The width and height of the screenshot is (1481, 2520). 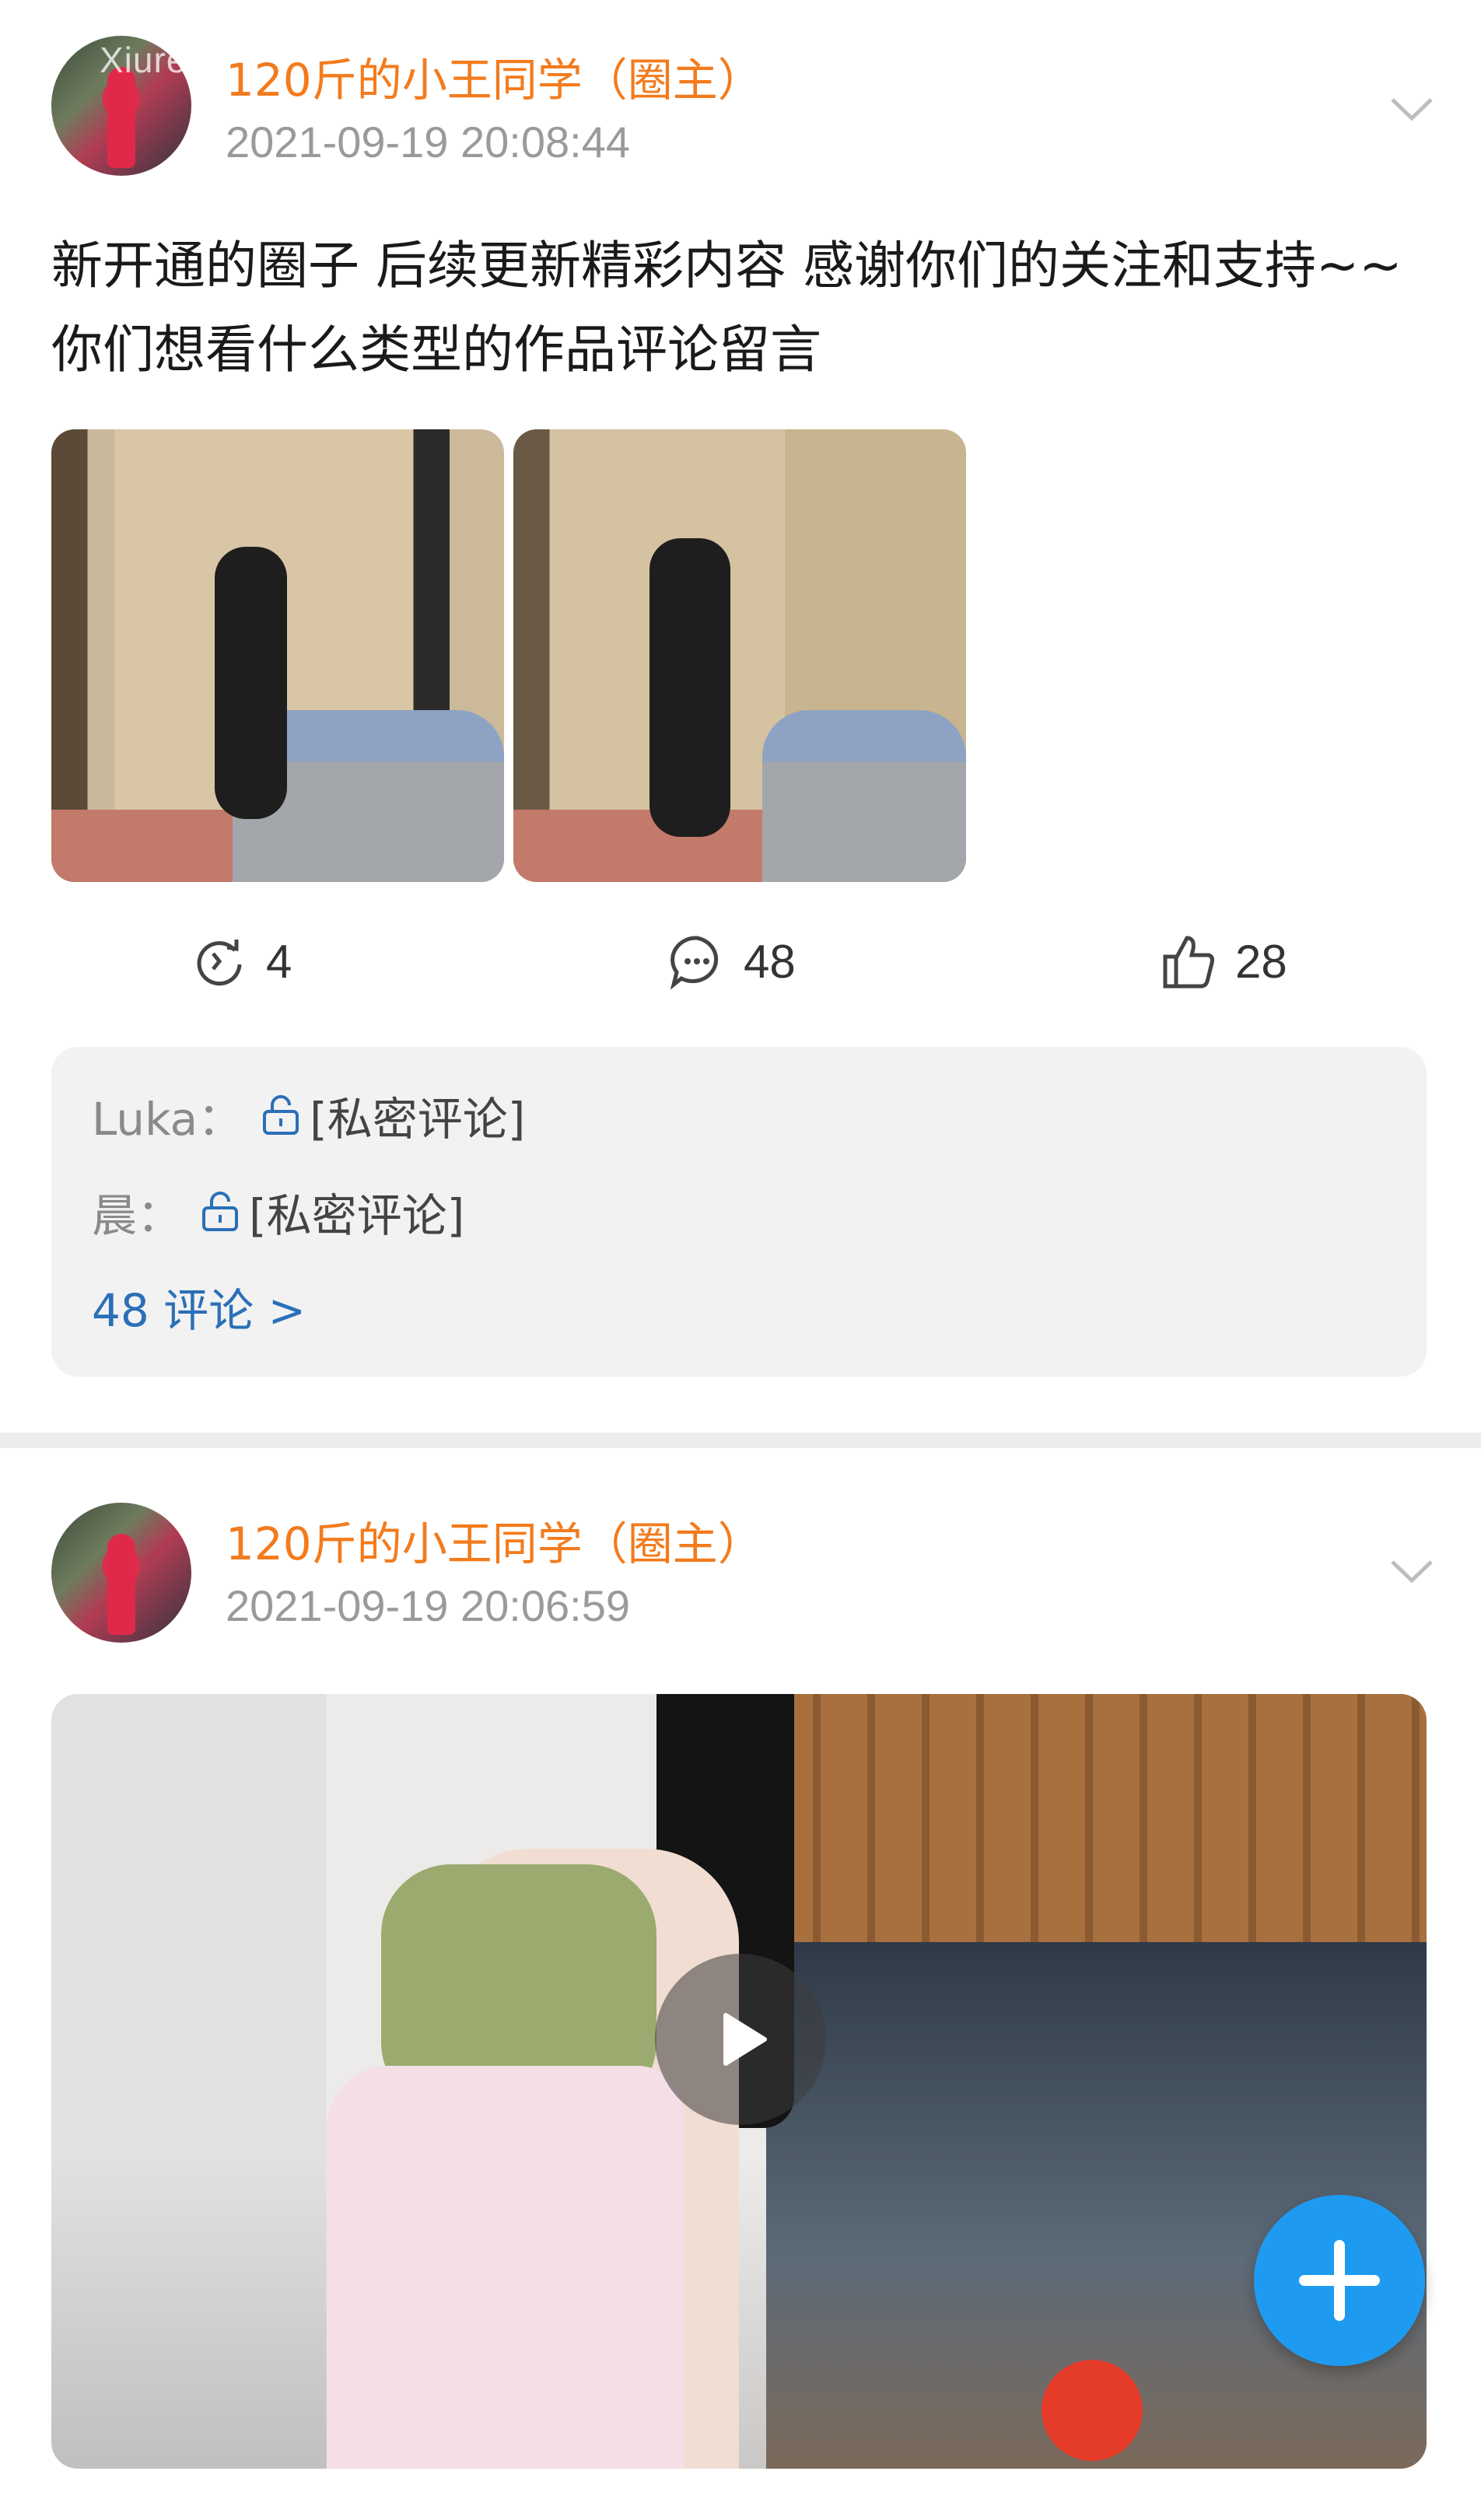 What do you see at coordinates (1223, 962) in the screenshot?
I see `like-button: 28` at bounding box center [1223, 962].